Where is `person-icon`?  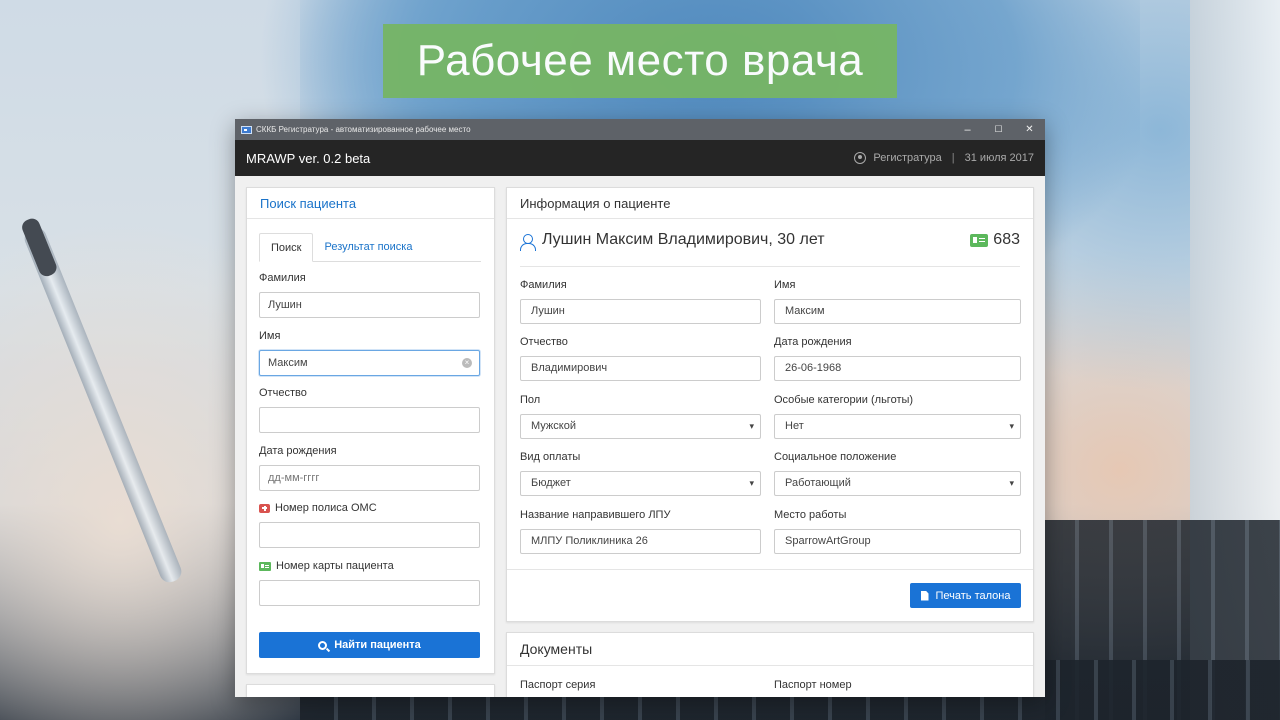 person-icon is located at coordinates (528, 242).